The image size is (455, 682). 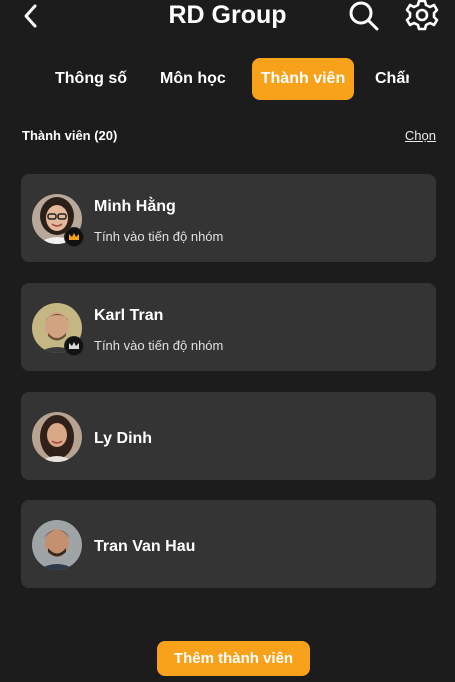 I want to click on gear-icon, so click(x=422, y=15).